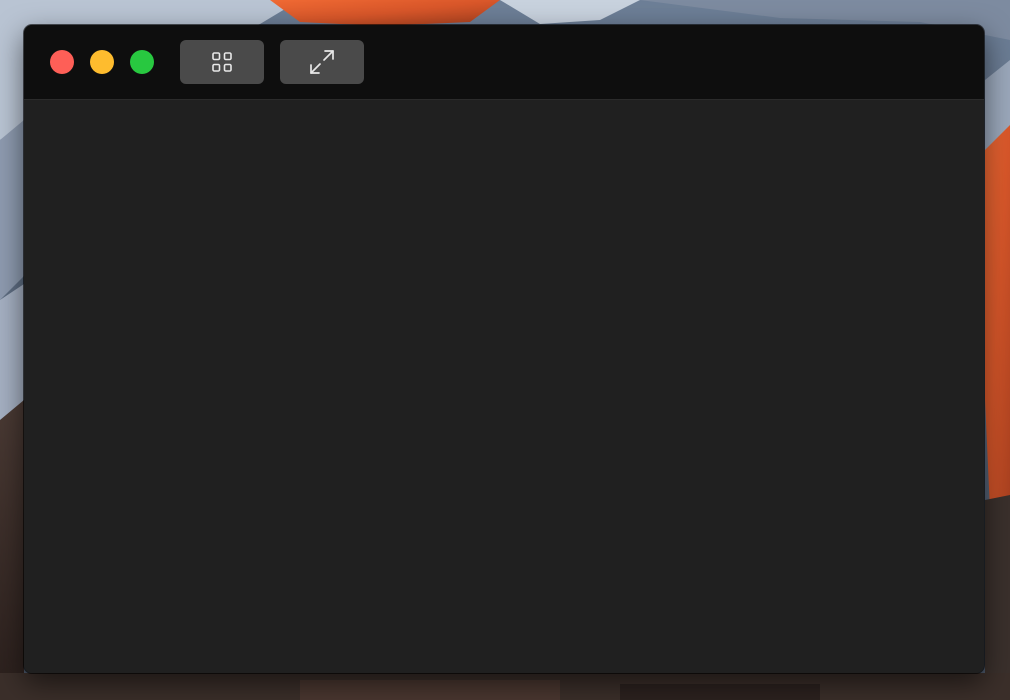 The width and height of the screenshot is (1010, 700). I want to click on grid-view-button, so click(222, 62).